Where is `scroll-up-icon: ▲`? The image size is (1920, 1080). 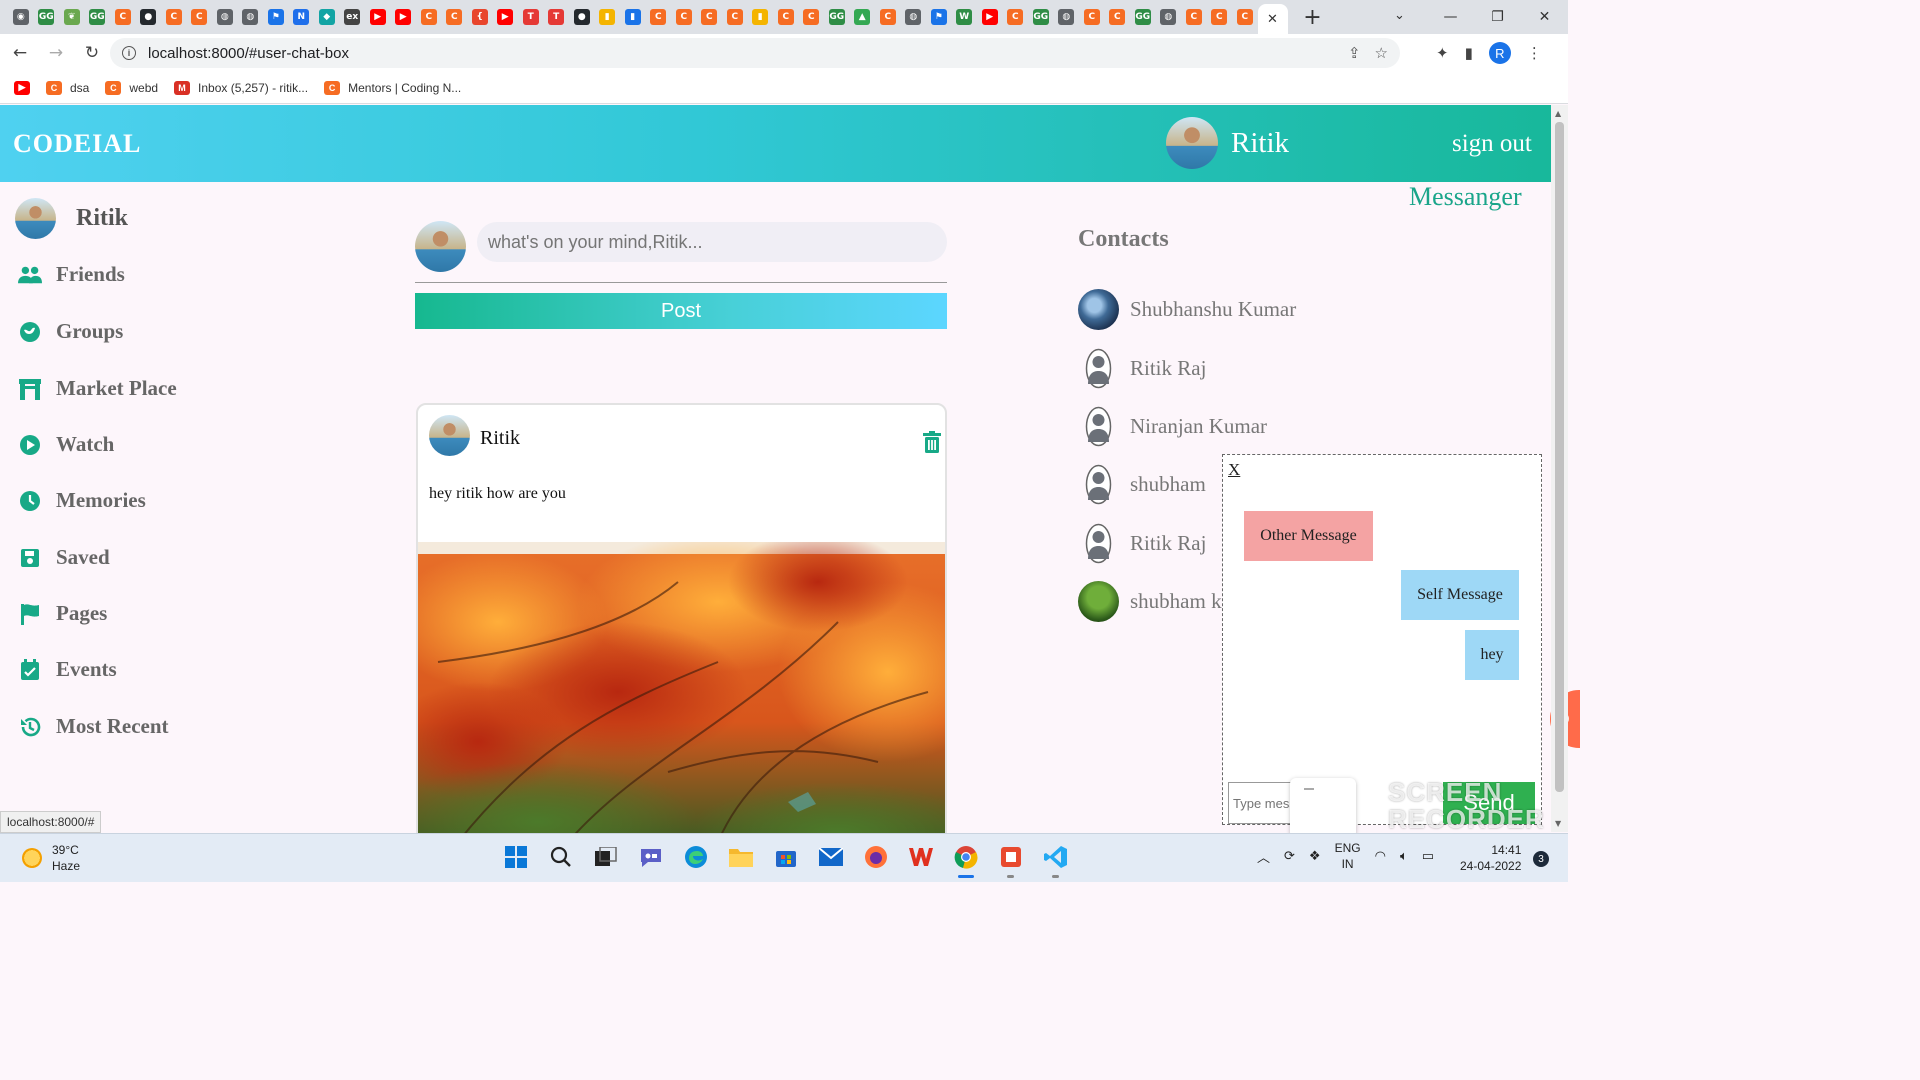 scroll-up-icon: ▲ is located at coordinates (1558, 113).